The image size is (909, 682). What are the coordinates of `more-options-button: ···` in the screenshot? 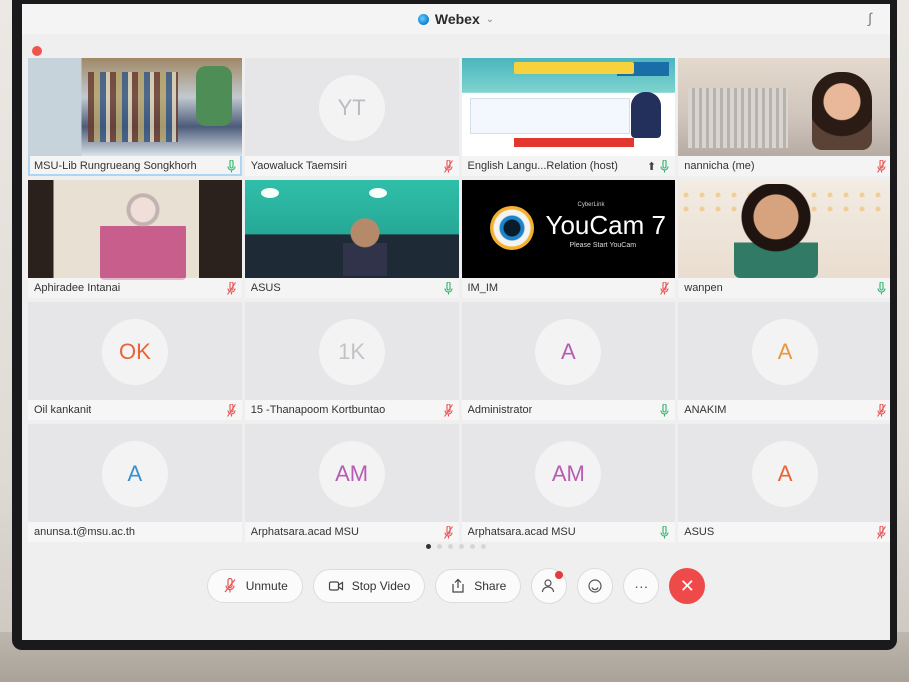 It's located at (641, 586).